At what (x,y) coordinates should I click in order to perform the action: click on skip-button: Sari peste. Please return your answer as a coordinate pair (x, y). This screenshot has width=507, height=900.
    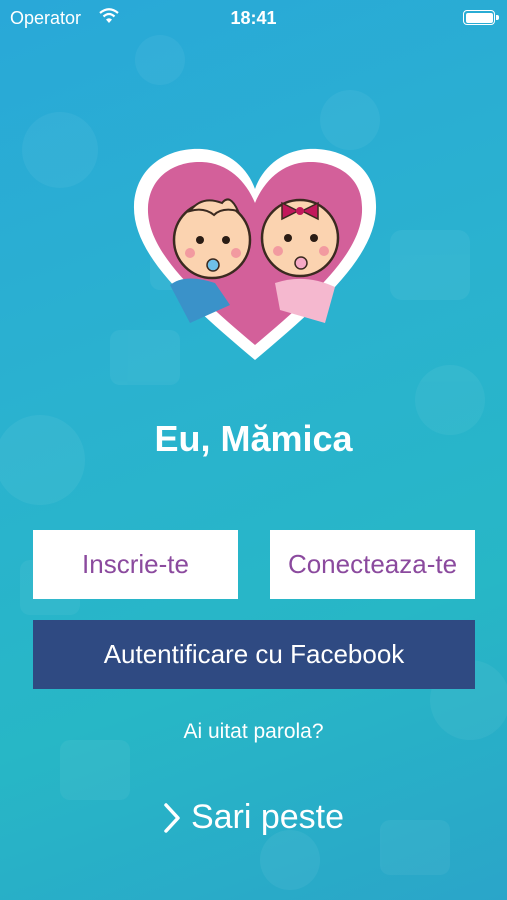
    Looking at the image, I should click on (253, 817).